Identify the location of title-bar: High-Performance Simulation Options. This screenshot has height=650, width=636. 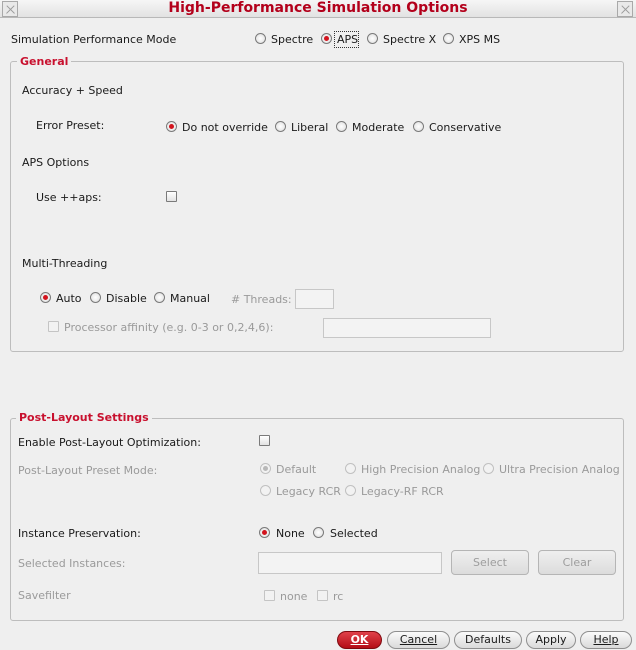
(318, 9).